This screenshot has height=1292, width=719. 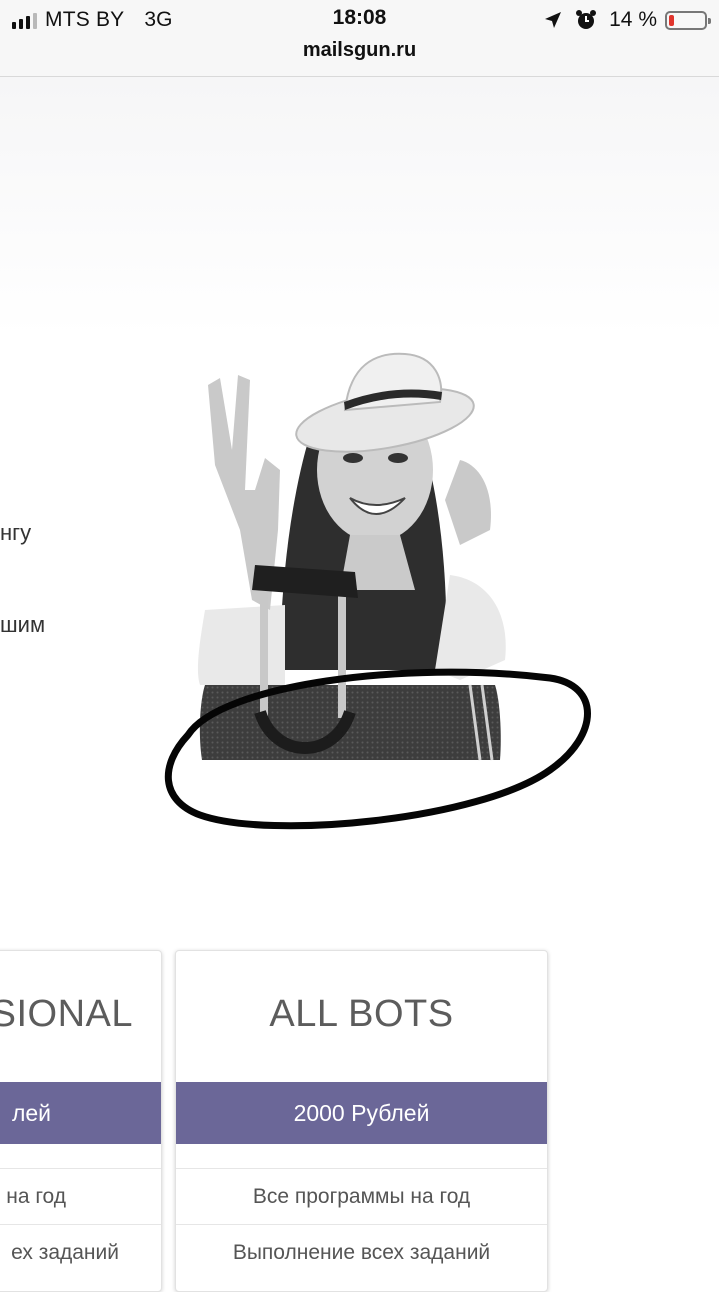 I want to click on pricing-card-professional: SIONAL лей на год ех заданий, so click(x=81, y=1121).